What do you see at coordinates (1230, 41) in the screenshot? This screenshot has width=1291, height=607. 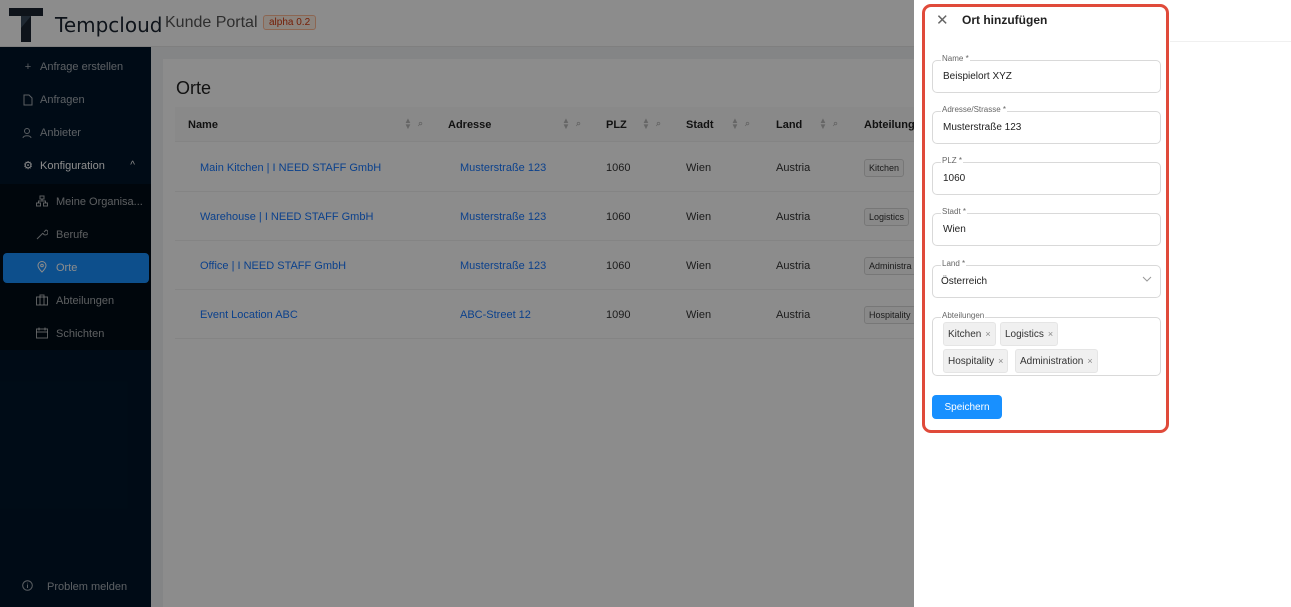 I see `drawer-header-divider` at bounding box center [1230, 41].